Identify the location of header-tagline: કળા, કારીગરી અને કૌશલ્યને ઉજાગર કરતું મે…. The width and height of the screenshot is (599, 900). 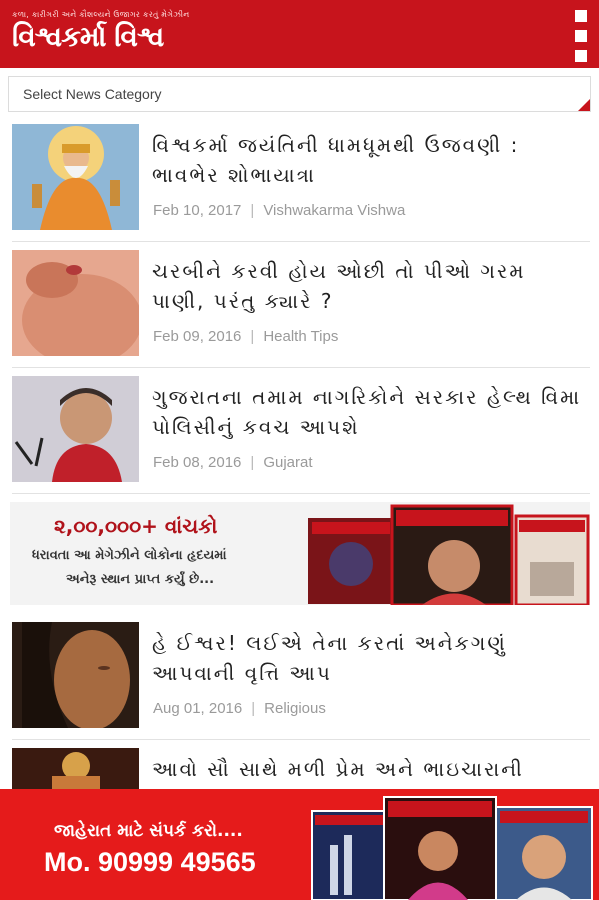
(101, 14).